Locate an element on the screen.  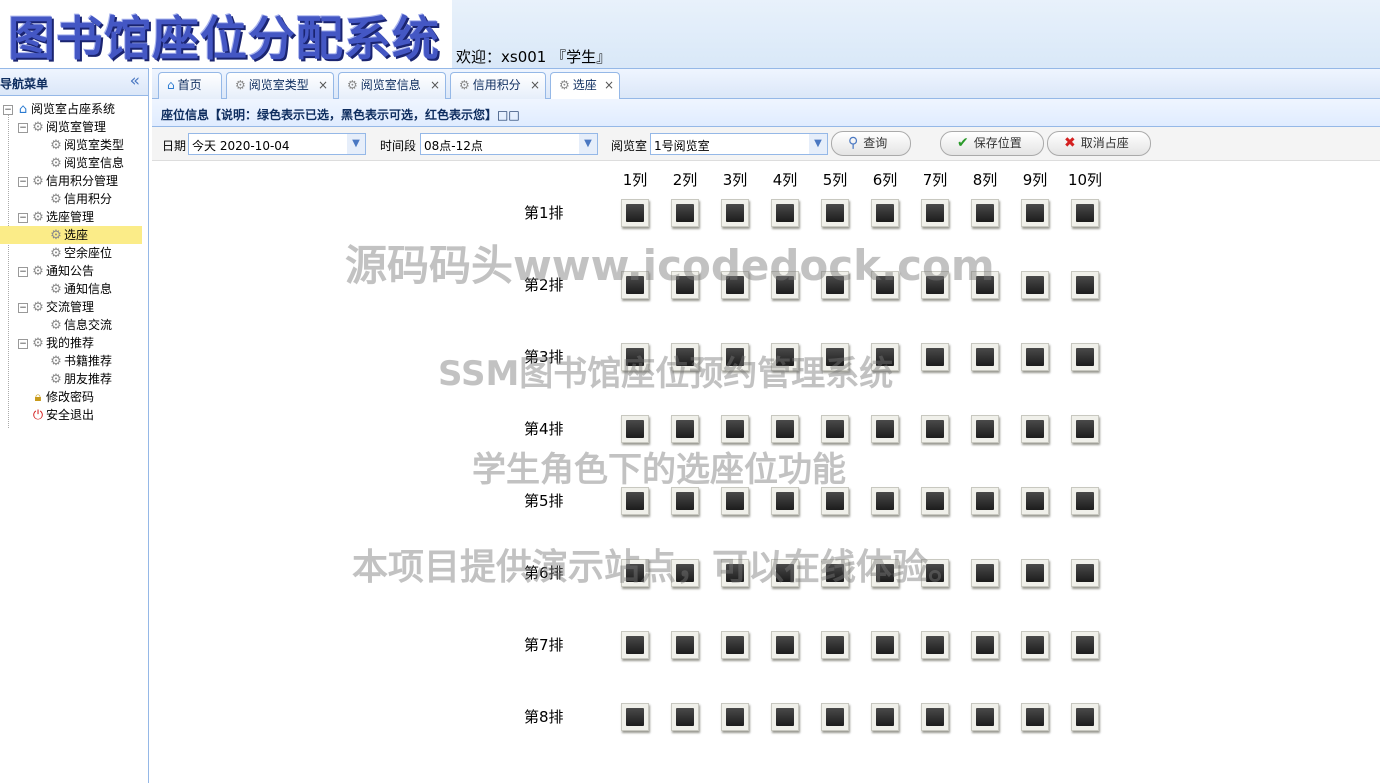
nav-item-logout: ⏻ 安全退出 is located at coordinates (62, 415).